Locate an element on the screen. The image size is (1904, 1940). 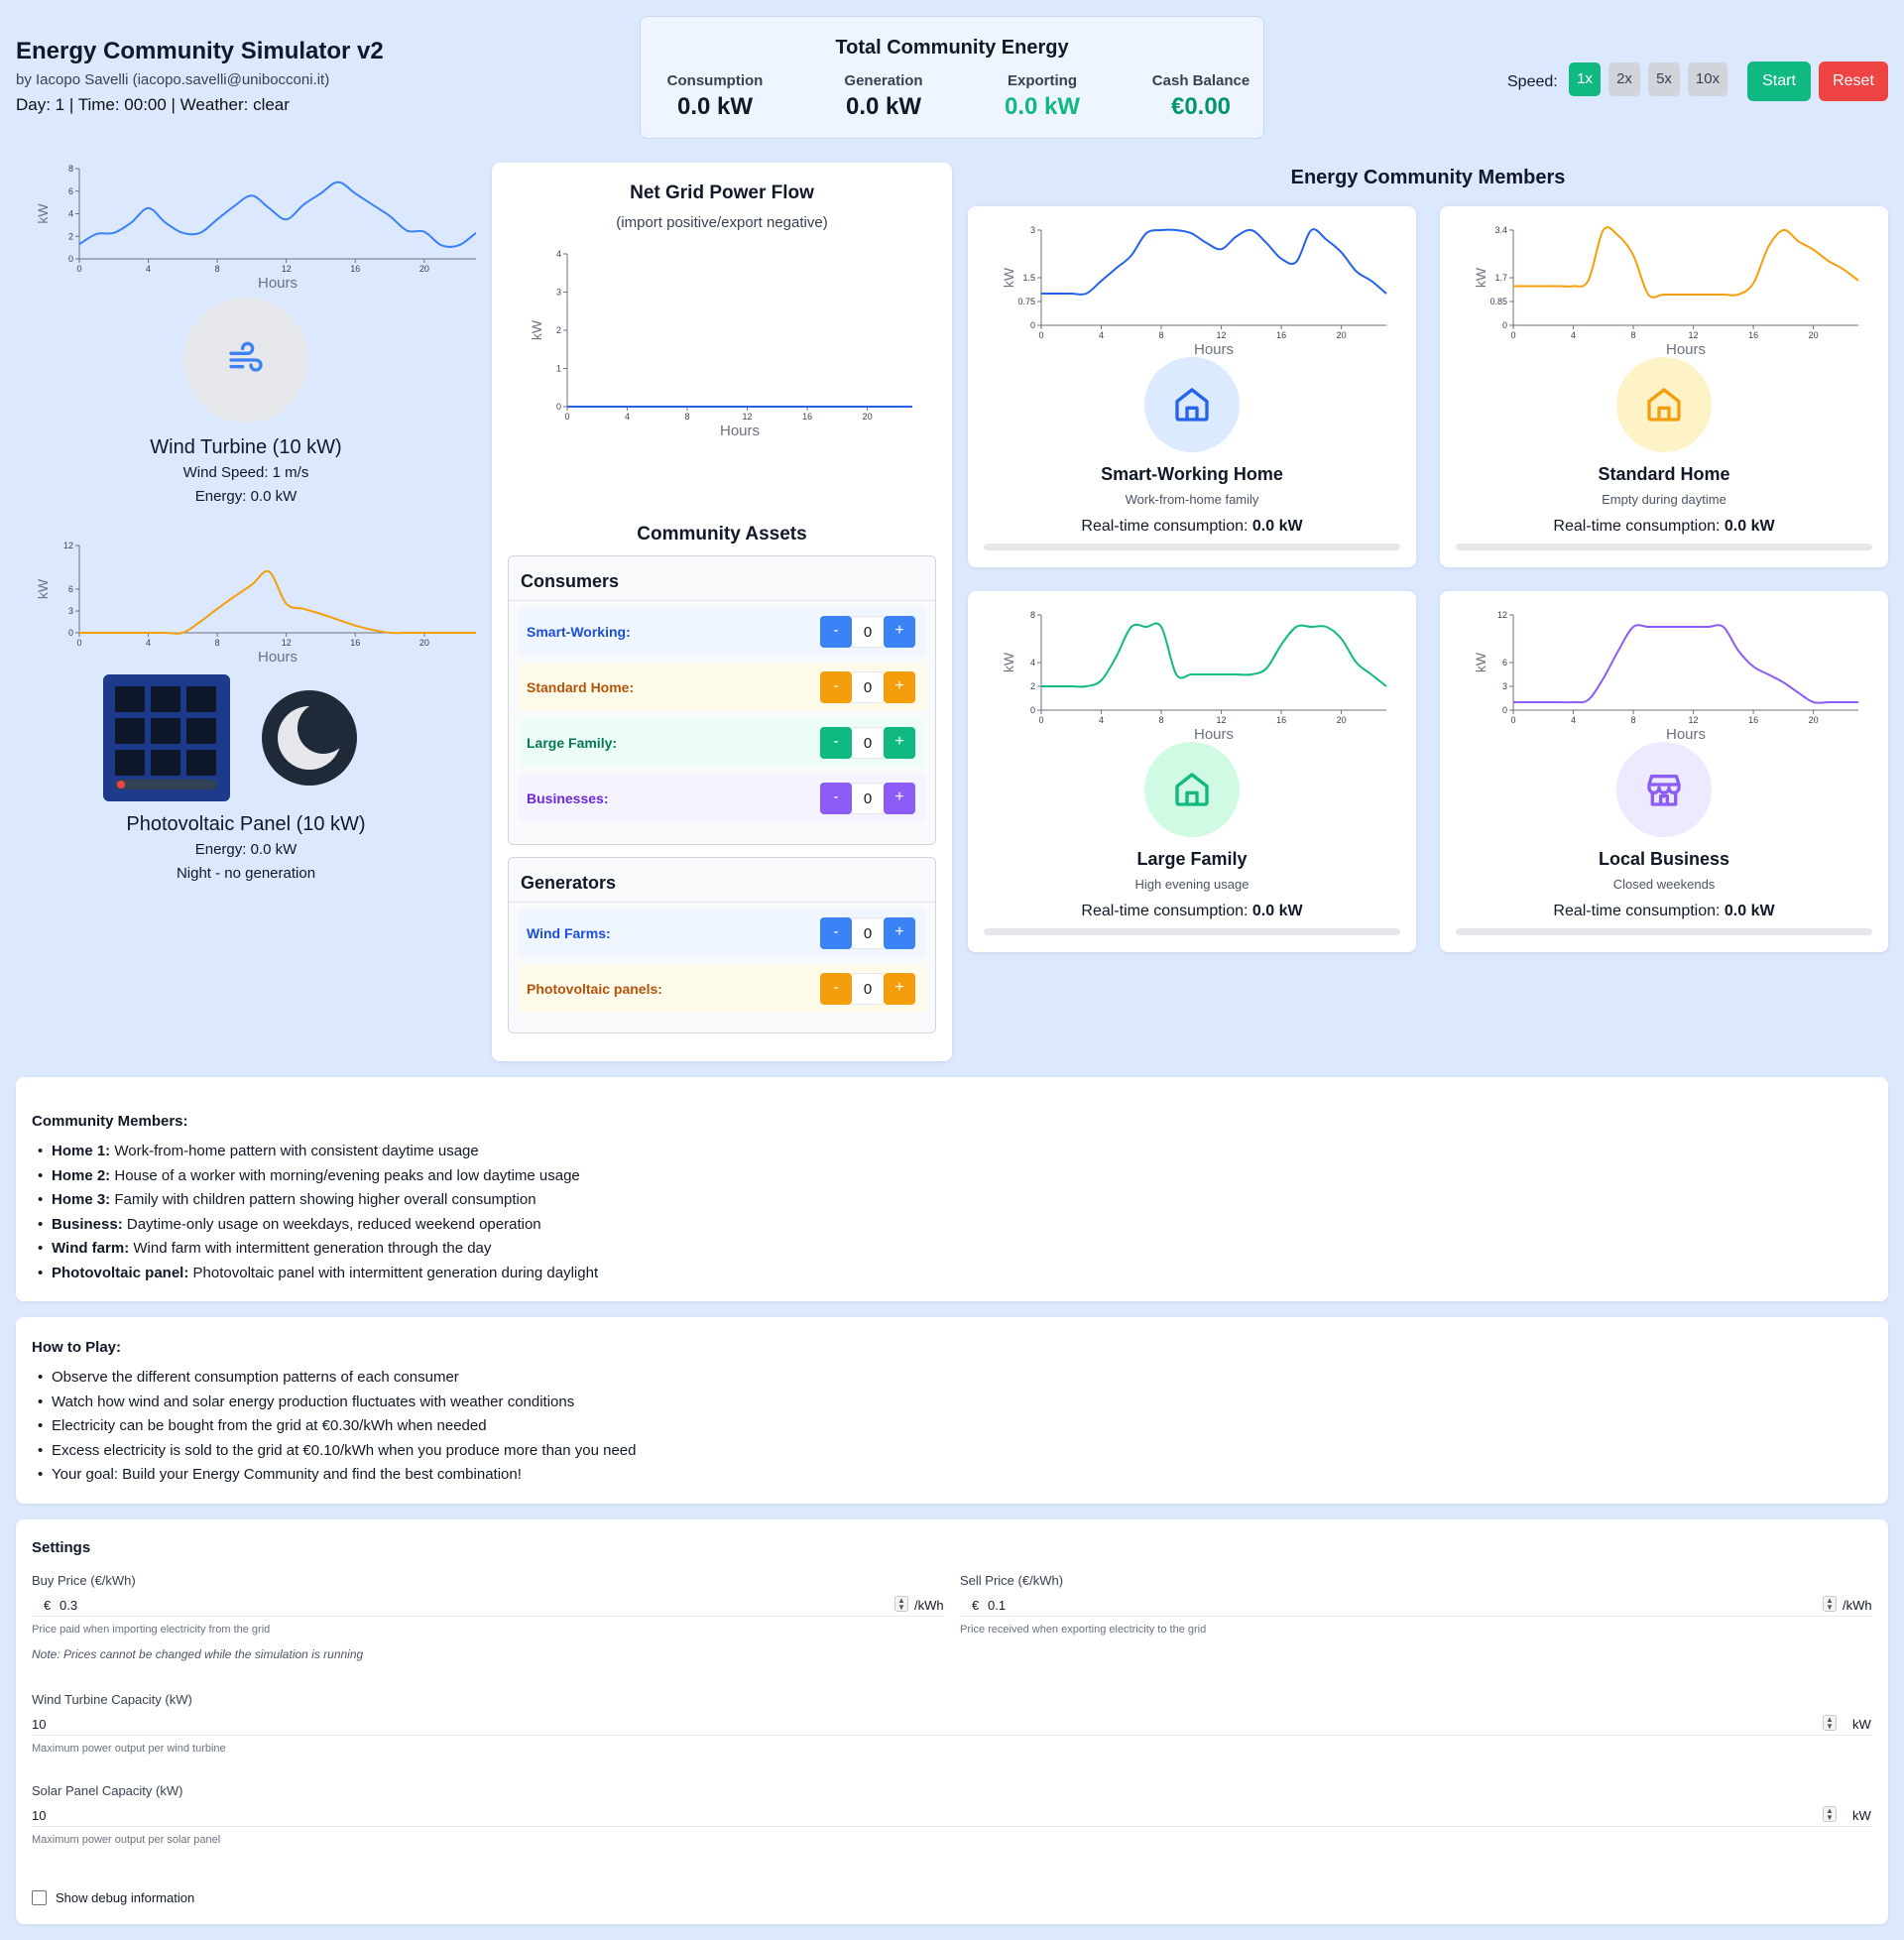
debug-checkbox is located at coordinates (39, 1897).